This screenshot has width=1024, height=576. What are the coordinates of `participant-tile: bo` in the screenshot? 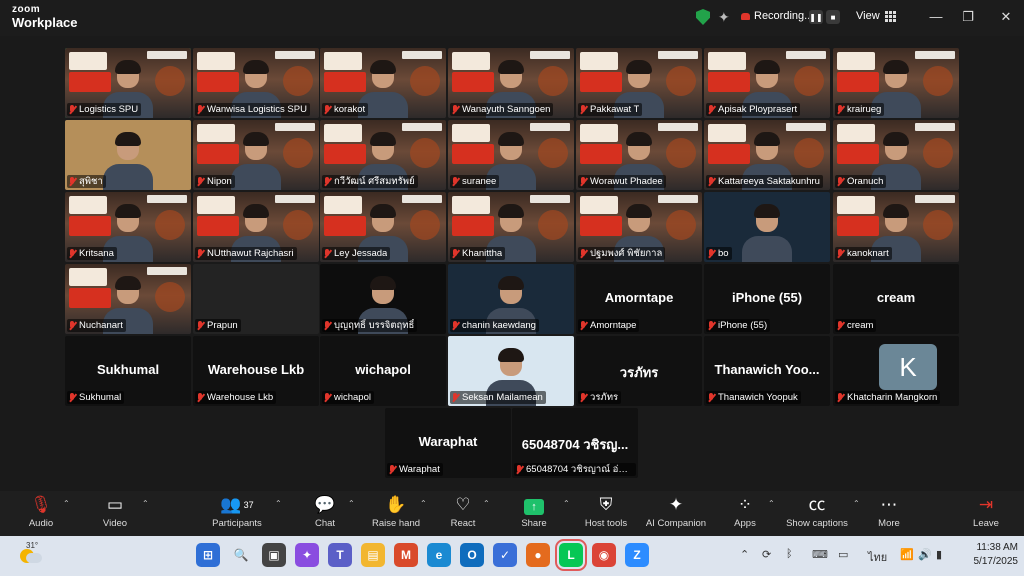 It's located at (767, 227).